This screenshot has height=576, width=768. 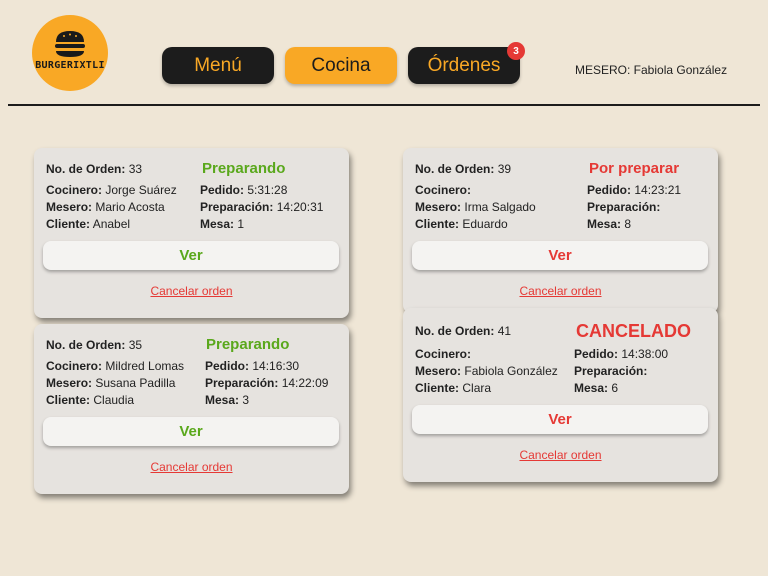 I want to click on nav-menu-button: Menú, so click(x=218, y=65).